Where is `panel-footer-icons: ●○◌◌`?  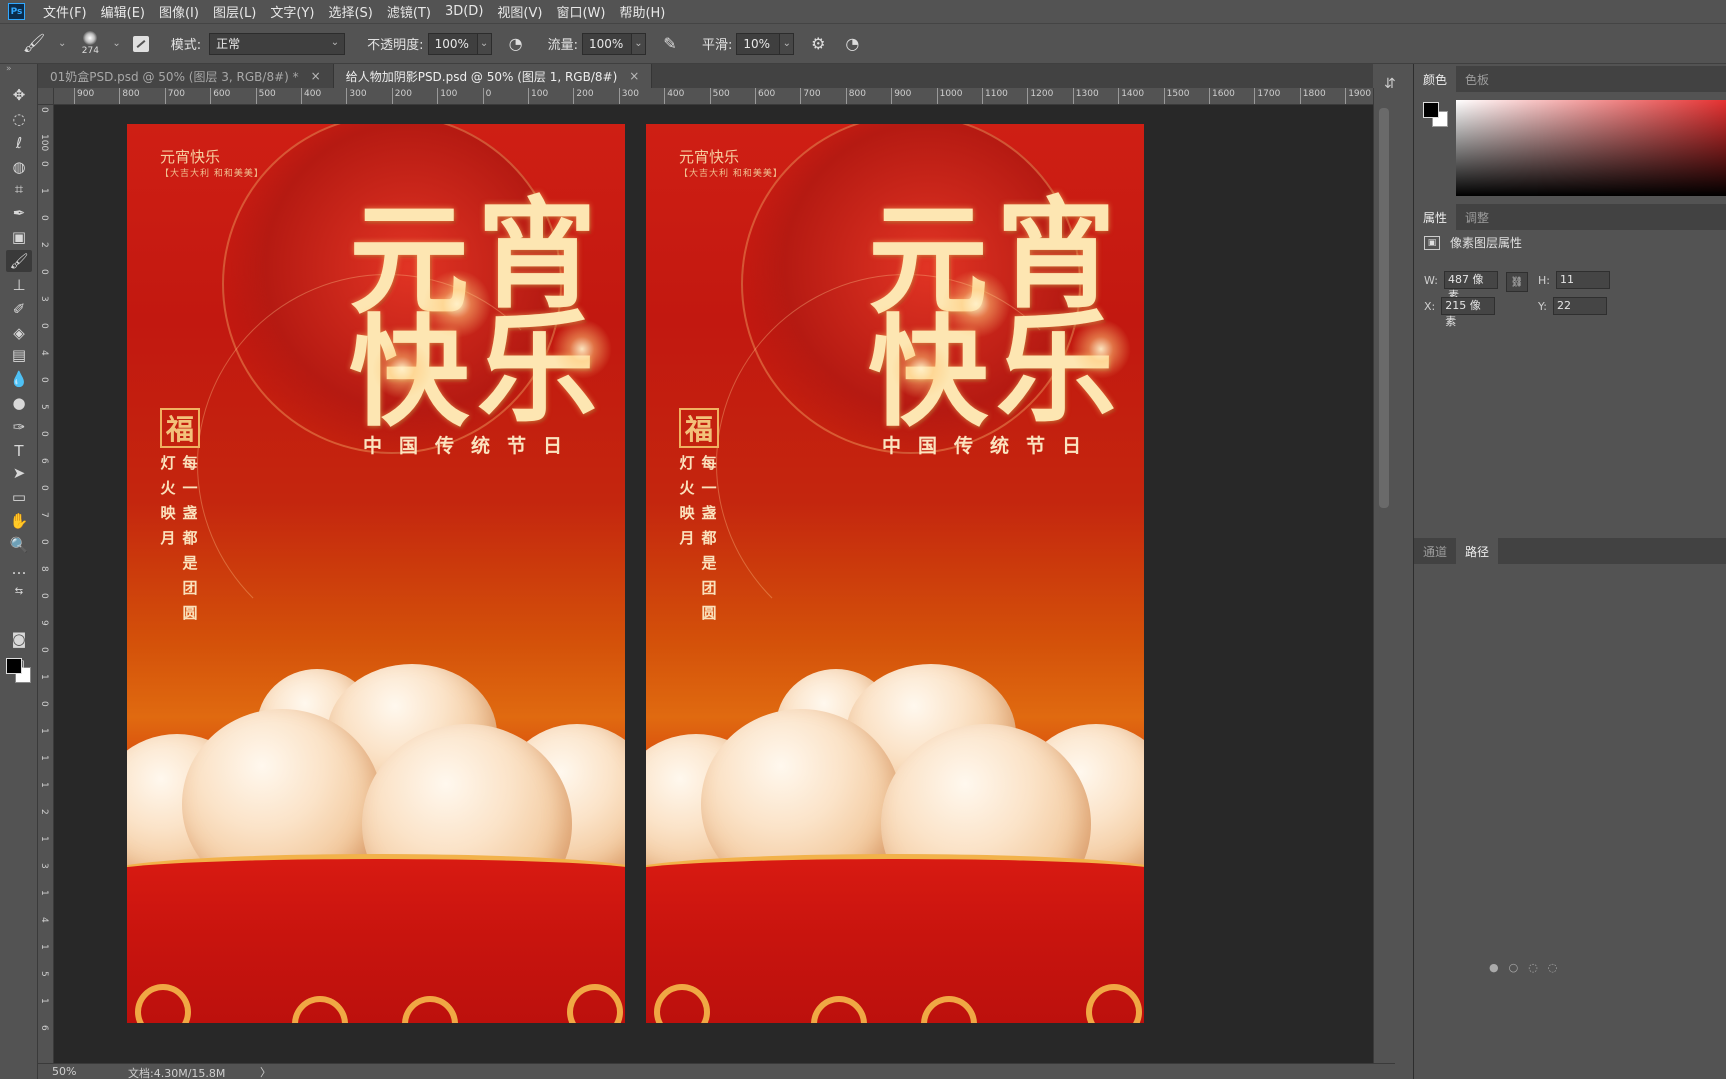
panel-footer-icons: ●○◌◌ is located at coordinates (1528, 967).